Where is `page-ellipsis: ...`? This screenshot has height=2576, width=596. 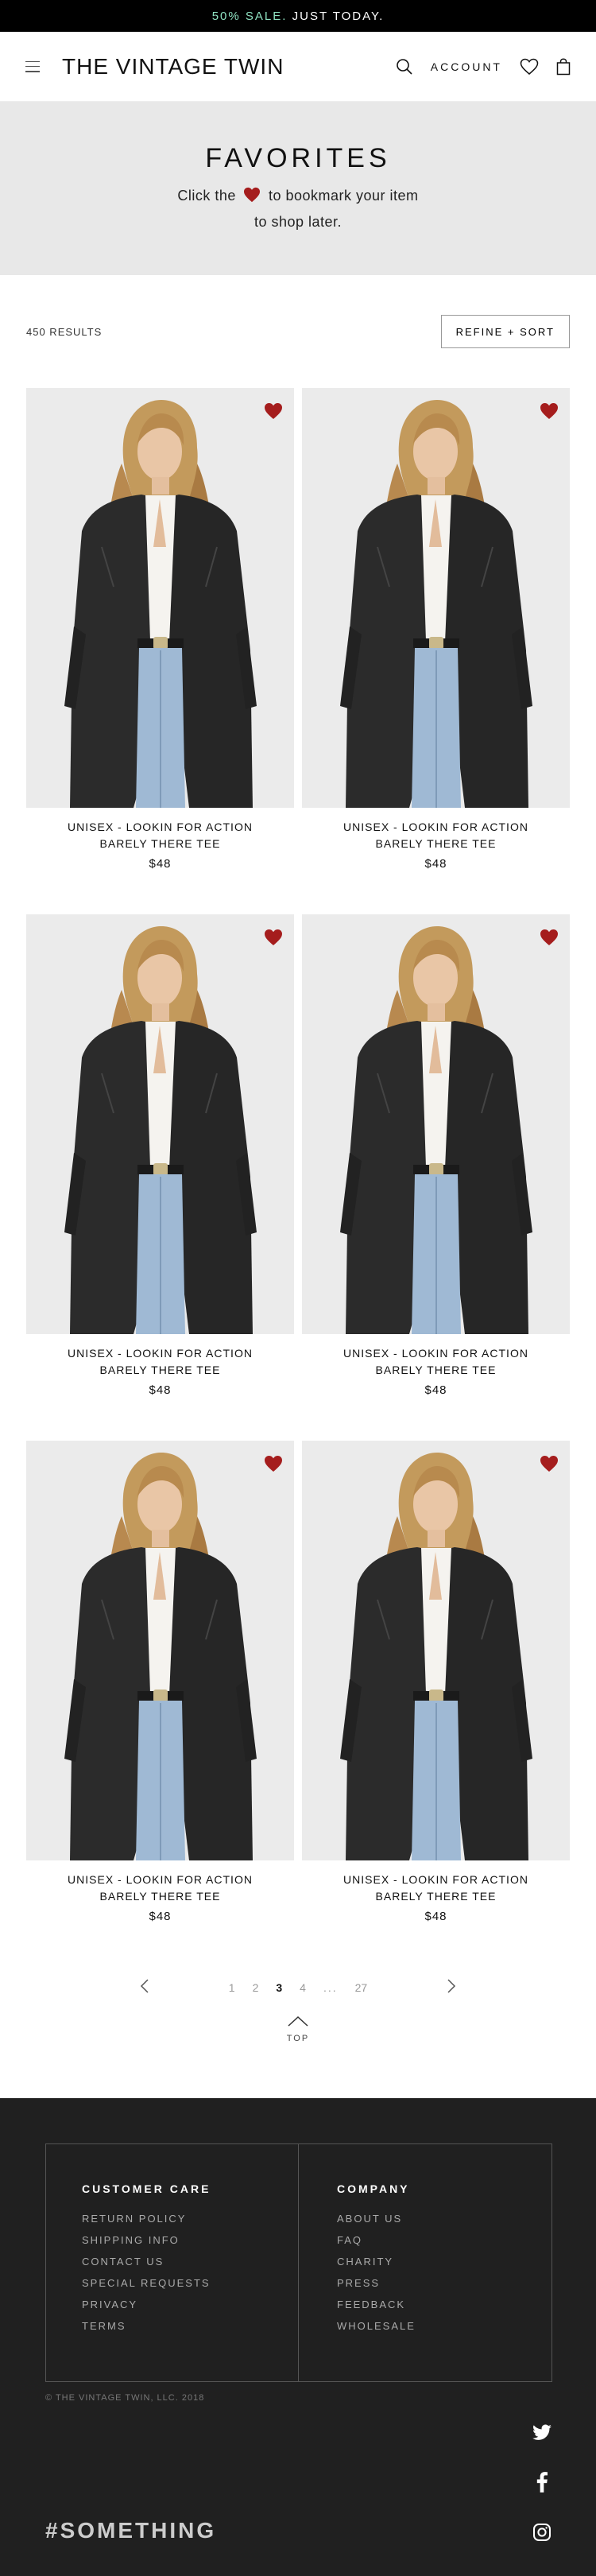
page-ellipsis: ... is located at coordinates (330, 1988).